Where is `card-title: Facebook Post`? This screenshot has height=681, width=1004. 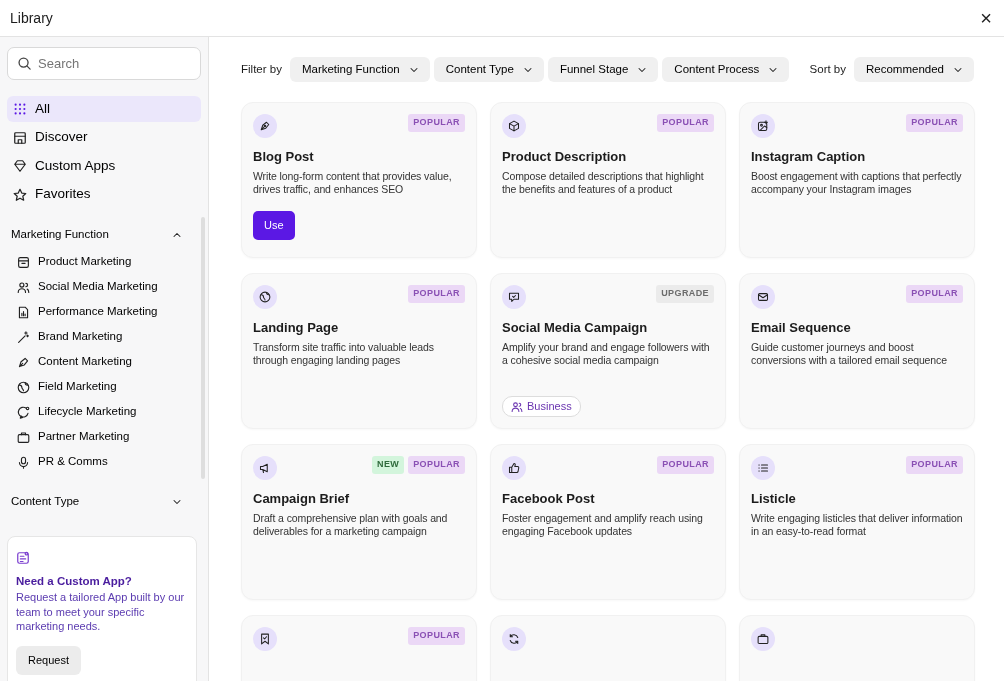
card-title: Facebook Post is located at coordinates (549, 499).